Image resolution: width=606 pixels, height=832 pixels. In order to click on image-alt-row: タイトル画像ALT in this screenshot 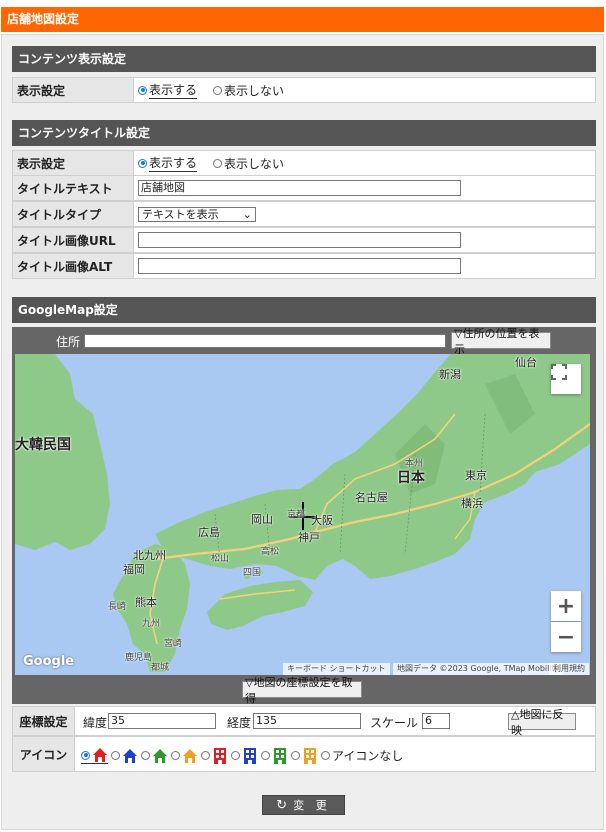, I will do `click(304, 266)`.